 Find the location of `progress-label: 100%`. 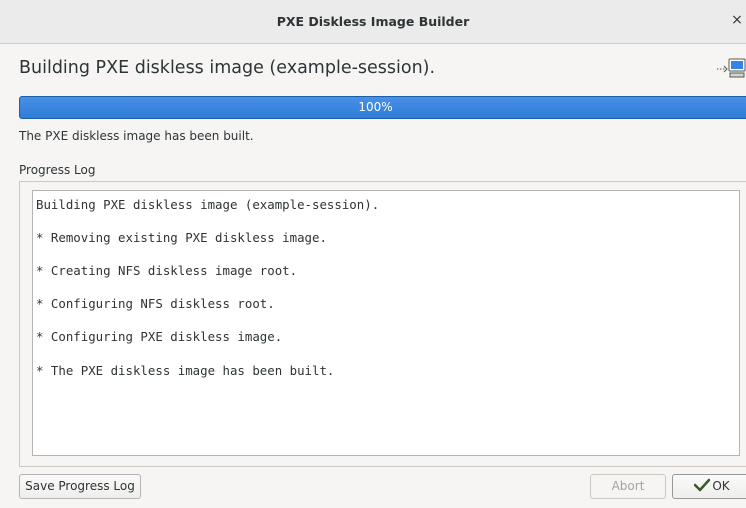

progress-label: 100% is located at coordinates (375, 107).